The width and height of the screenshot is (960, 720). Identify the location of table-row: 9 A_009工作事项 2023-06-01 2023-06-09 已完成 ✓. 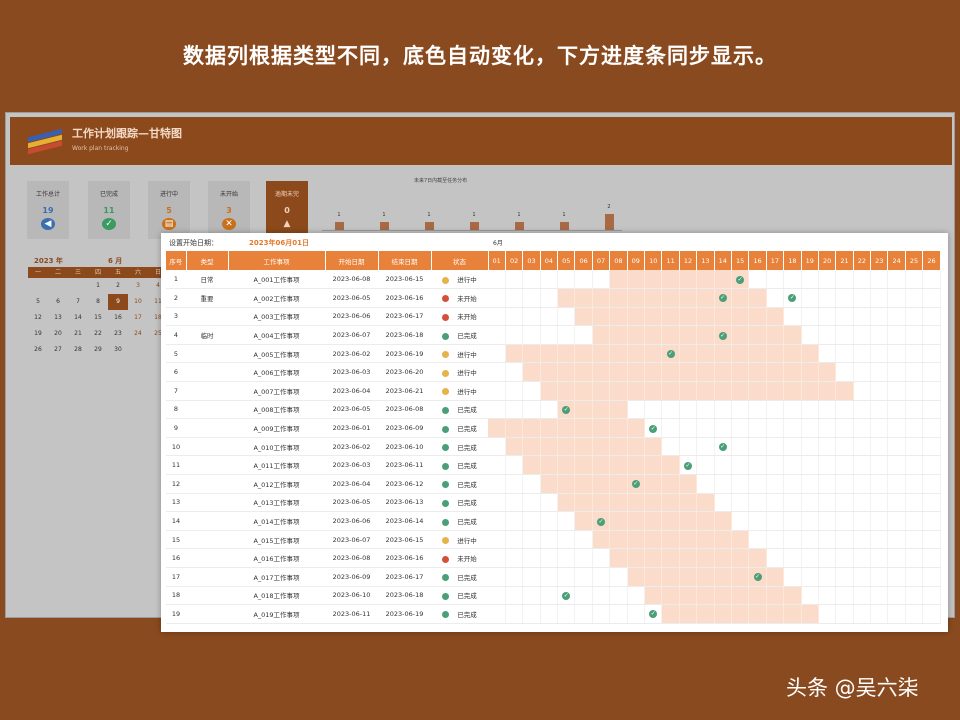
(553, 428).